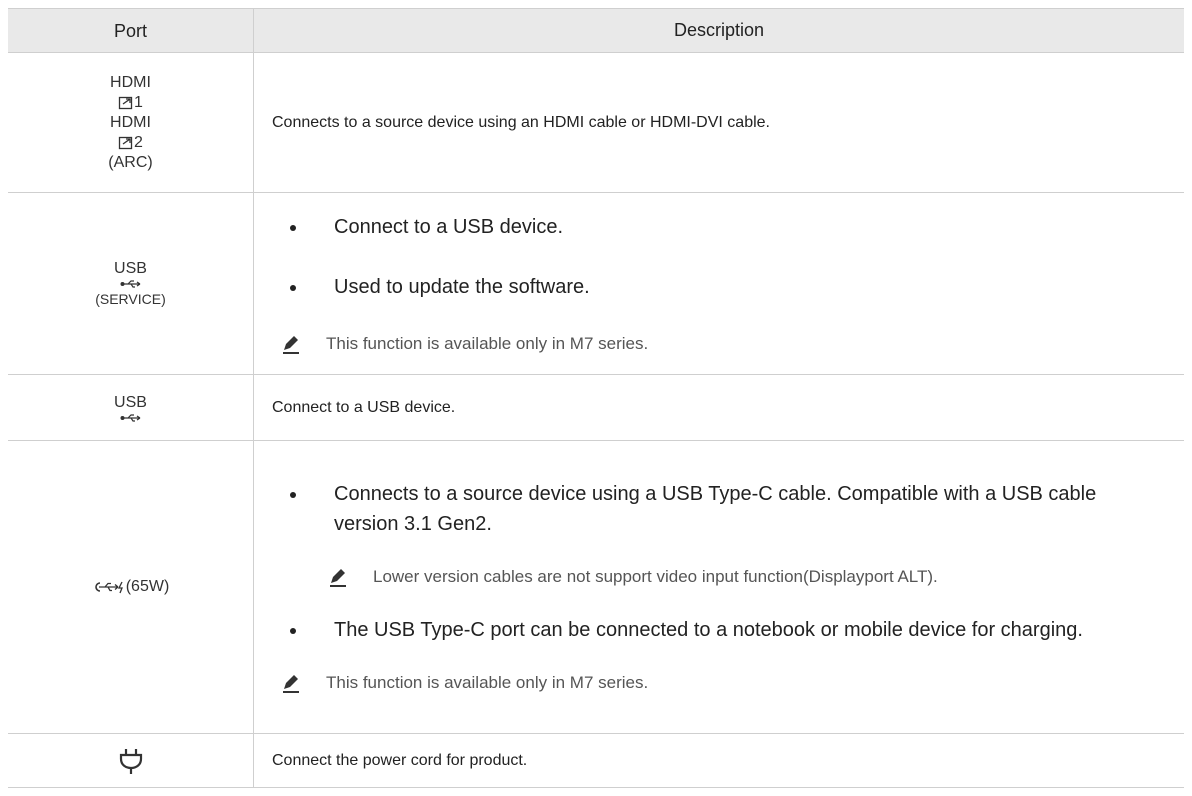  Describe the element at coordinates (147, 586) in the screenshot. I see `port-label: (65W)` at that location.